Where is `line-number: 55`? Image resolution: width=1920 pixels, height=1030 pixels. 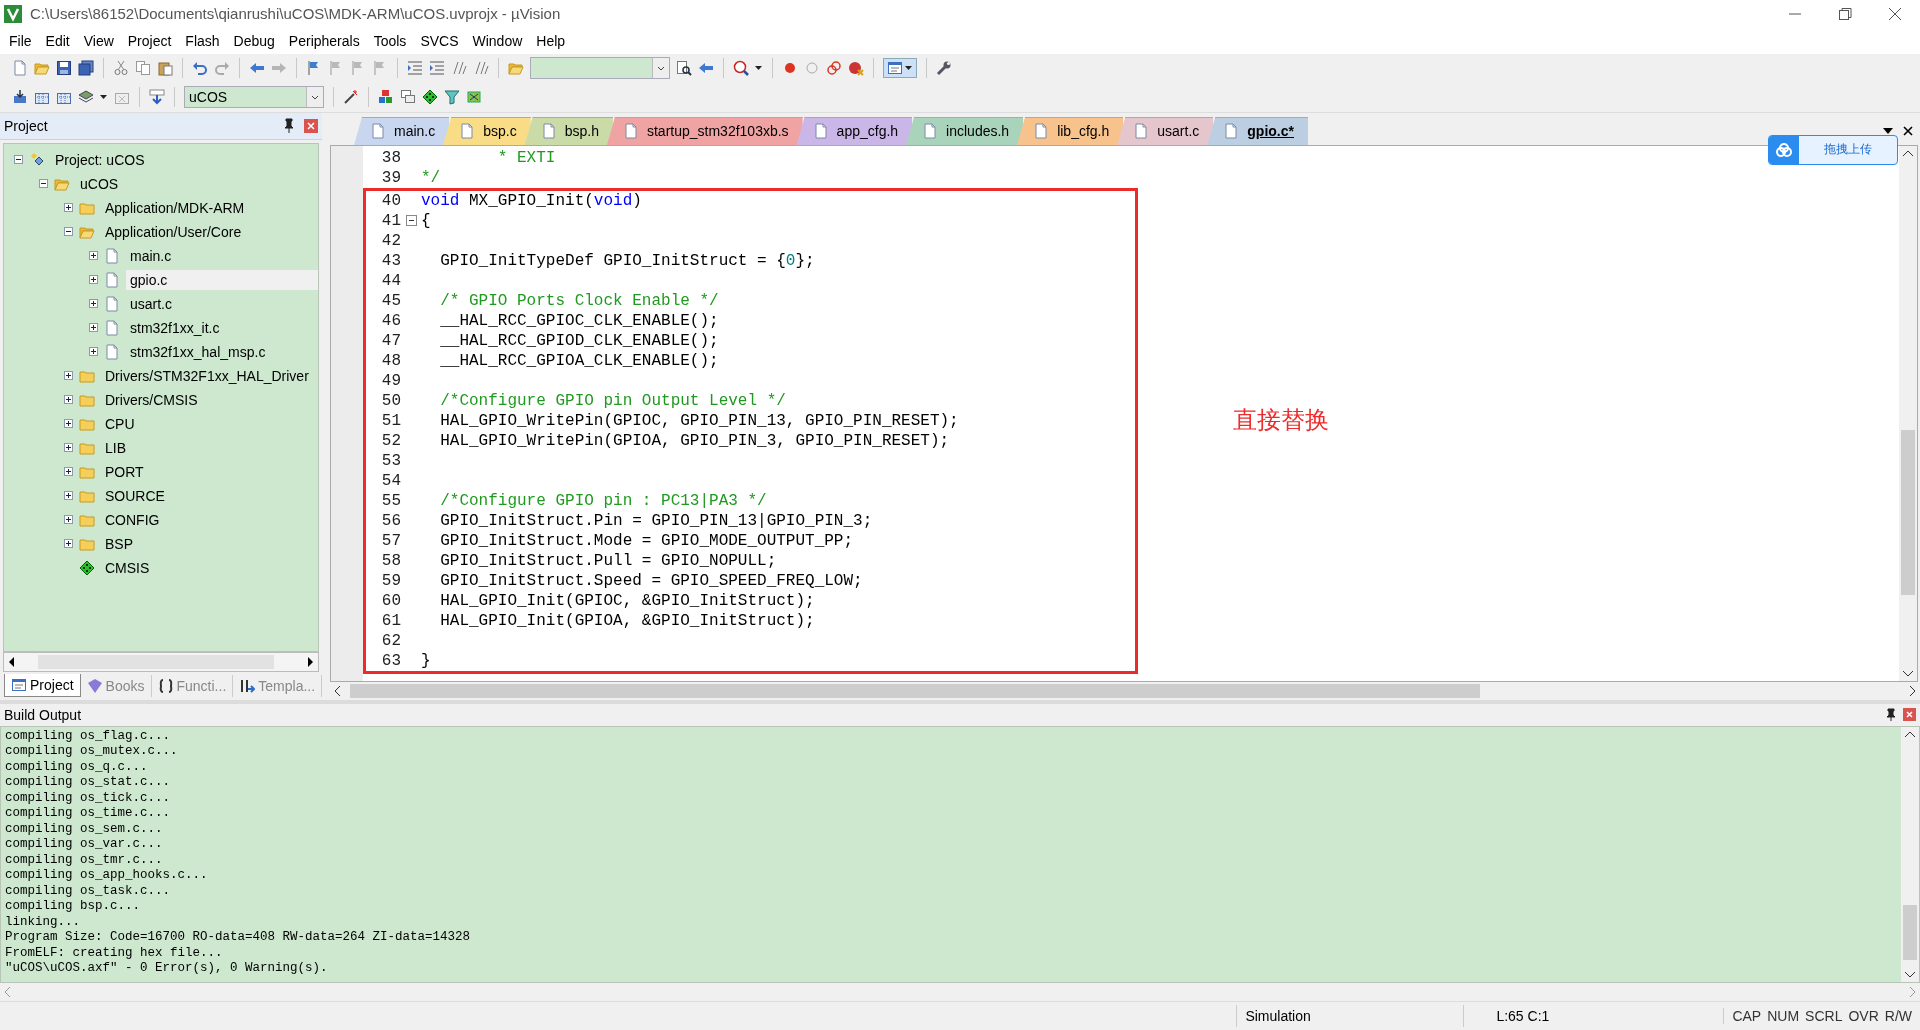
line-number: 55 is located at coordinates (390, 500).